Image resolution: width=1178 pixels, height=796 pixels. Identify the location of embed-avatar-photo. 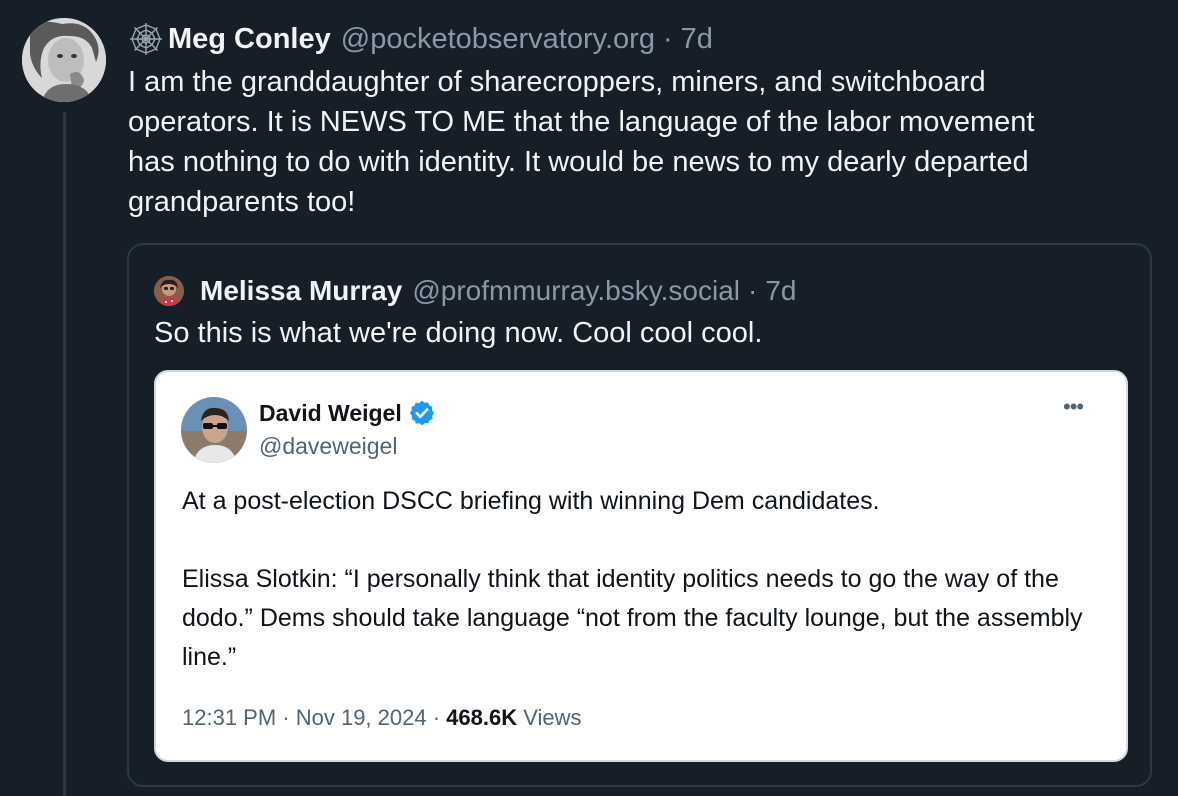
(214, 430).